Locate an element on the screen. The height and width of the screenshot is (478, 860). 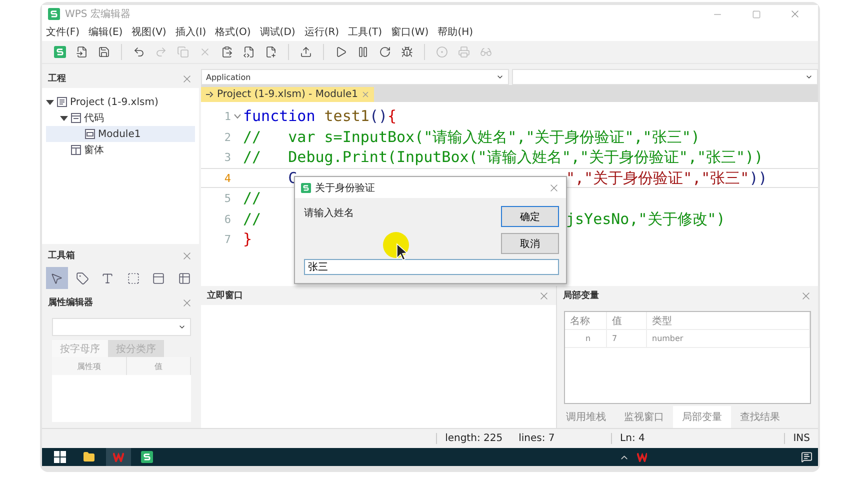
code-text: } is located at coordinates (247, 239).